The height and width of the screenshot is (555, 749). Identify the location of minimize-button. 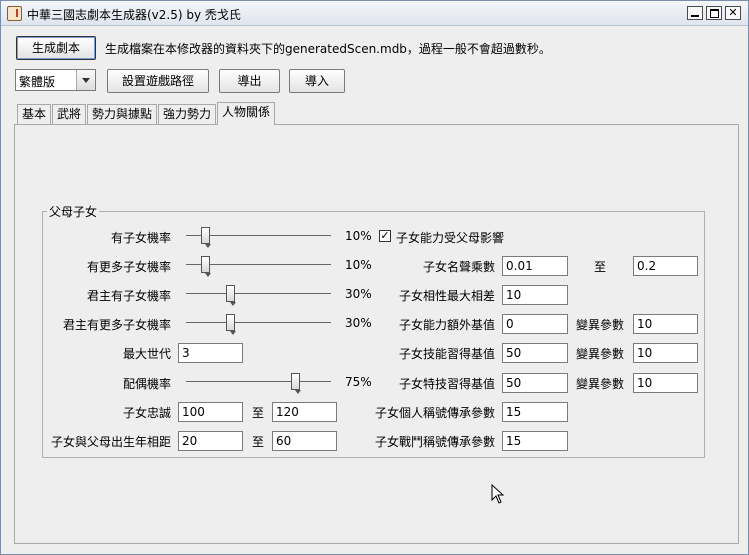
(695, 13).